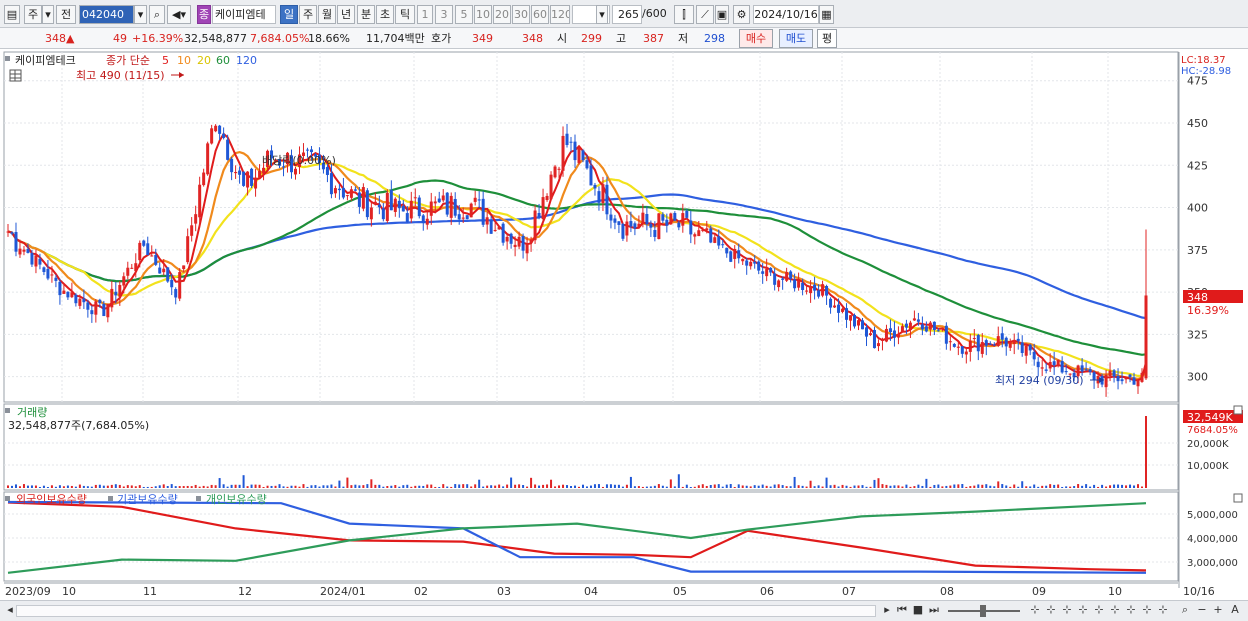 The height and width of the screenshot is (621, 1248). I want to click on interval-1: 1, so click(425, 14).